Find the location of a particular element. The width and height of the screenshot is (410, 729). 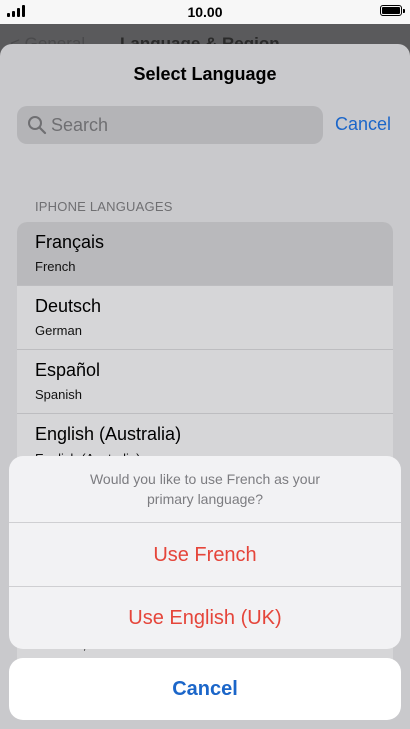

language-subtitle: Spanish is located at coordinates (58, 394).